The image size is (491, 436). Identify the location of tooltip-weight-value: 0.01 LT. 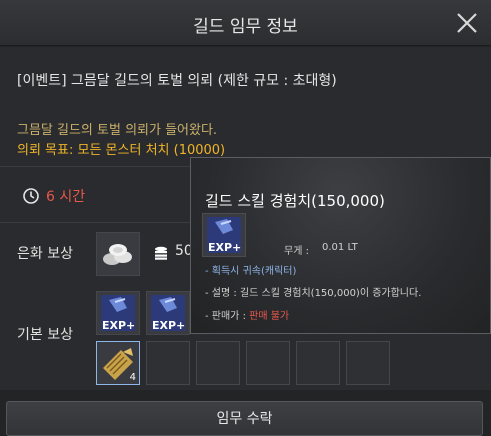
(340, 247).